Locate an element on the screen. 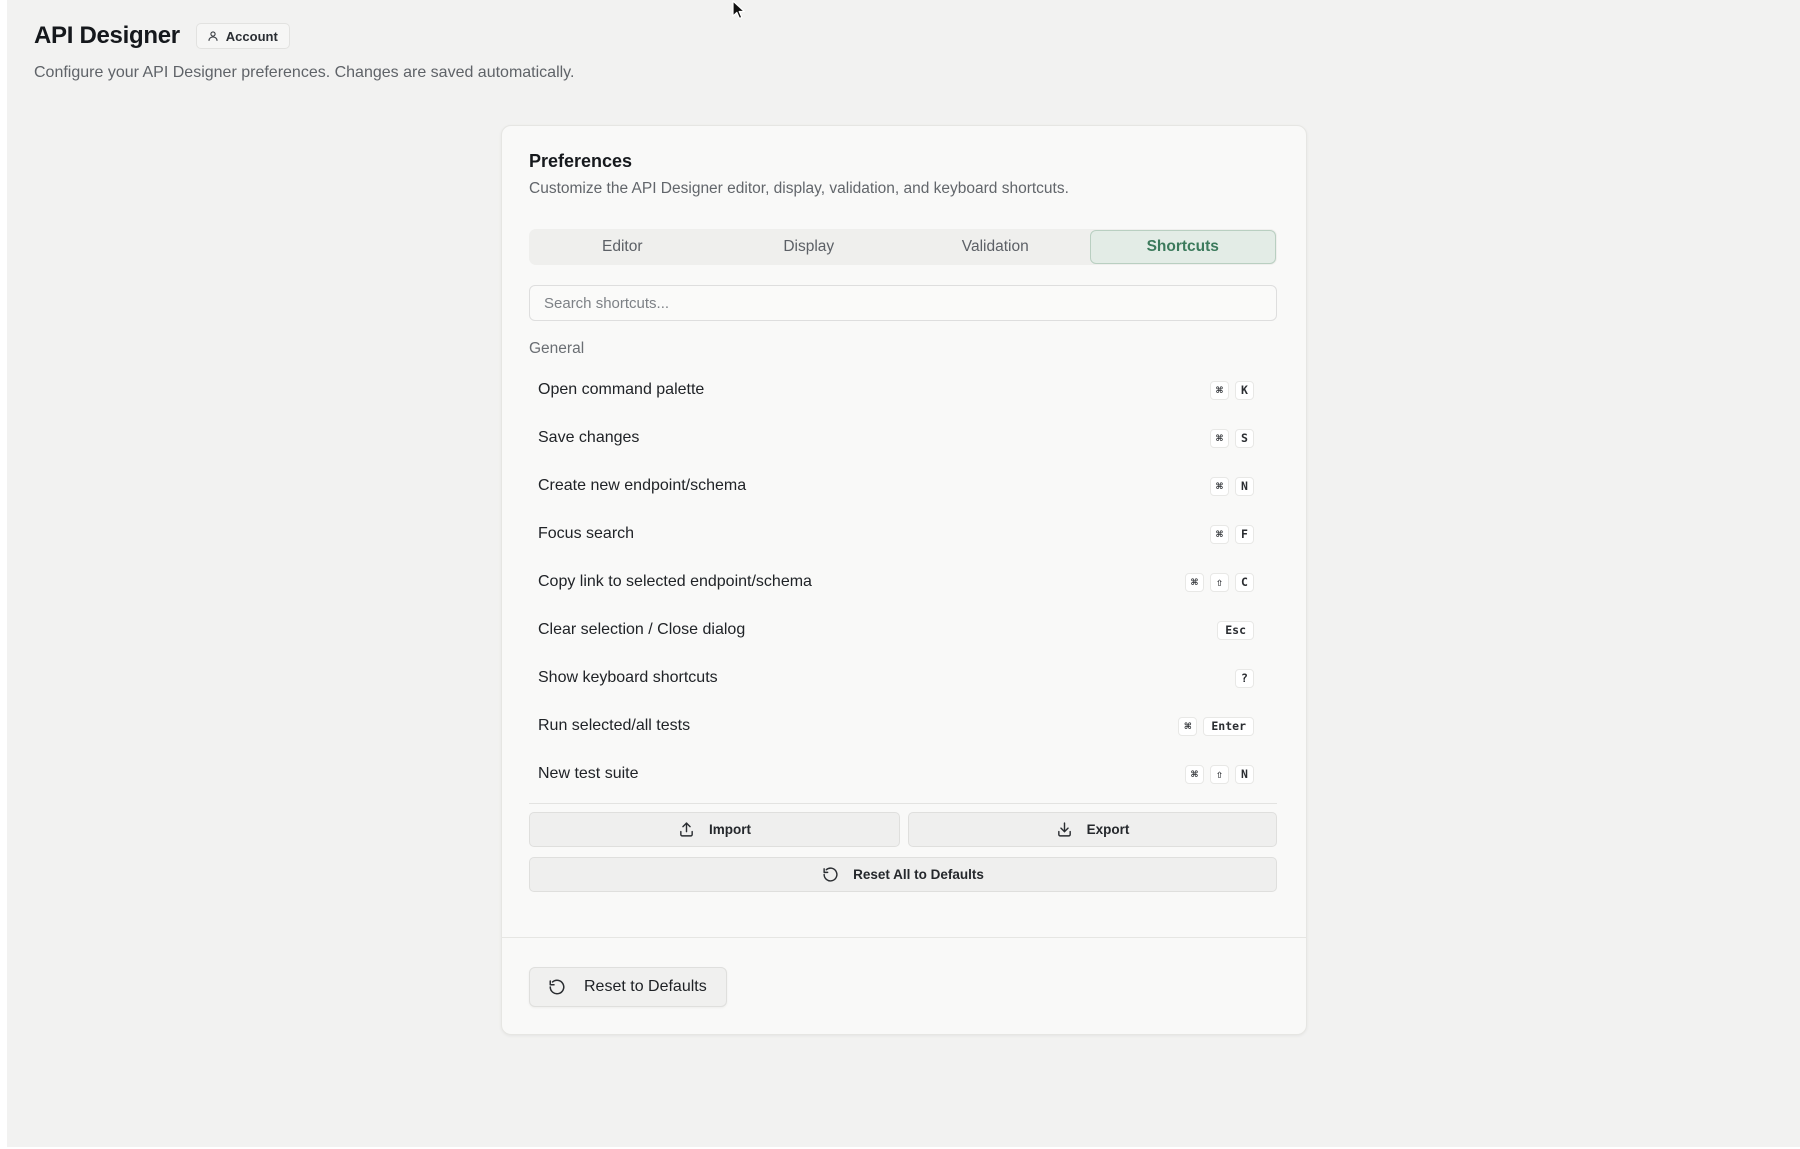  shortcut-label: Show keyboard shortcuts is located at coordinates (628, 677).